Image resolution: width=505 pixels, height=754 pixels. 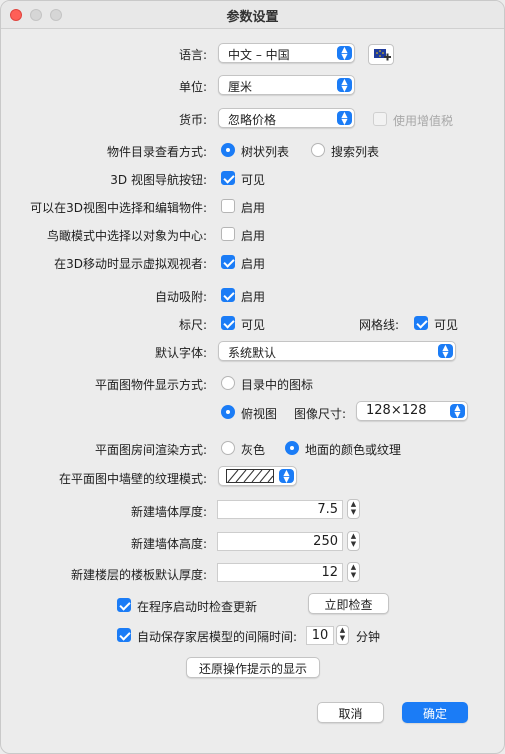 What do you see at coordinates (192, 55) in the screenshot?
I see `language-label: 语言:` at bounding box center [192, 55].